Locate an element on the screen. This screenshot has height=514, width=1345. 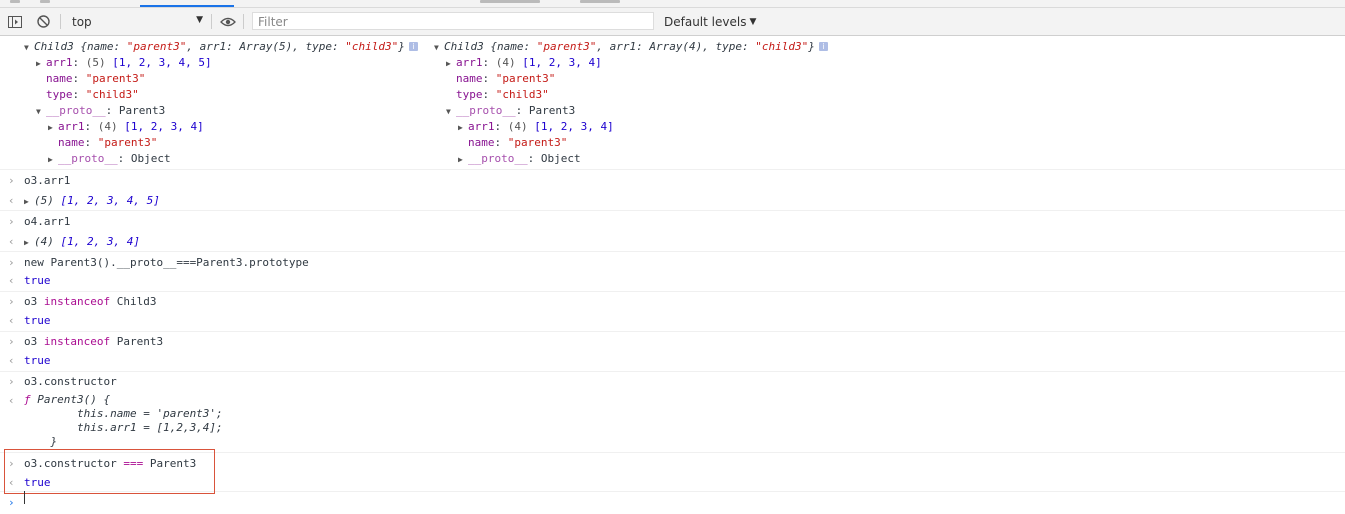
console-input-text: o3 instanceof Parent3 is located at coordinates (93, 342).